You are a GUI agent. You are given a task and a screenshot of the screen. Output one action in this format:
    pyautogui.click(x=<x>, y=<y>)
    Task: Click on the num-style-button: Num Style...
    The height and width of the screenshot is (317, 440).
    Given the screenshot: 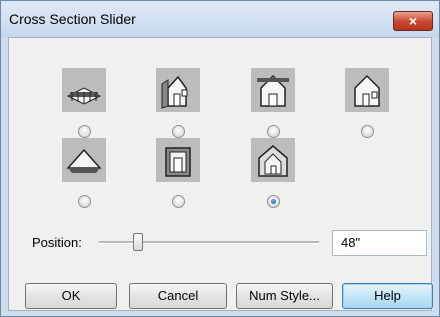 What is the action you would take?
    pyautogui.click(x=284, y=296)
    